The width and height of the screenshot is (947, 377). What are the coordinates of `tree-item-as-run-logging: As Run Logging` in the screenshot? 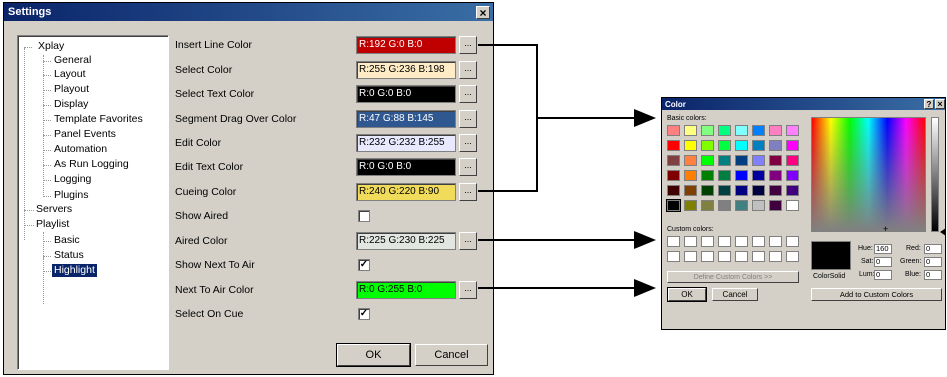 It's located at (91, 164).